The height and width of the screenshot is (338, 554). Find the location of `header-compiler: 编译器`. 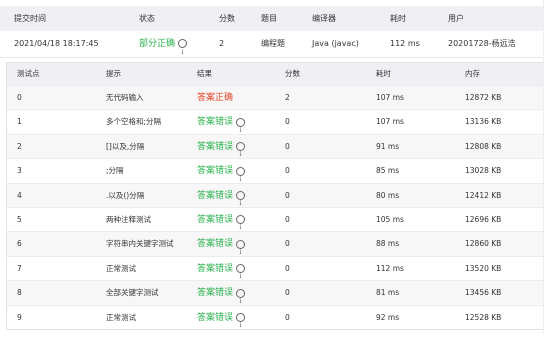

header-compiler: 编译器 is located at coordinates (324, 18).